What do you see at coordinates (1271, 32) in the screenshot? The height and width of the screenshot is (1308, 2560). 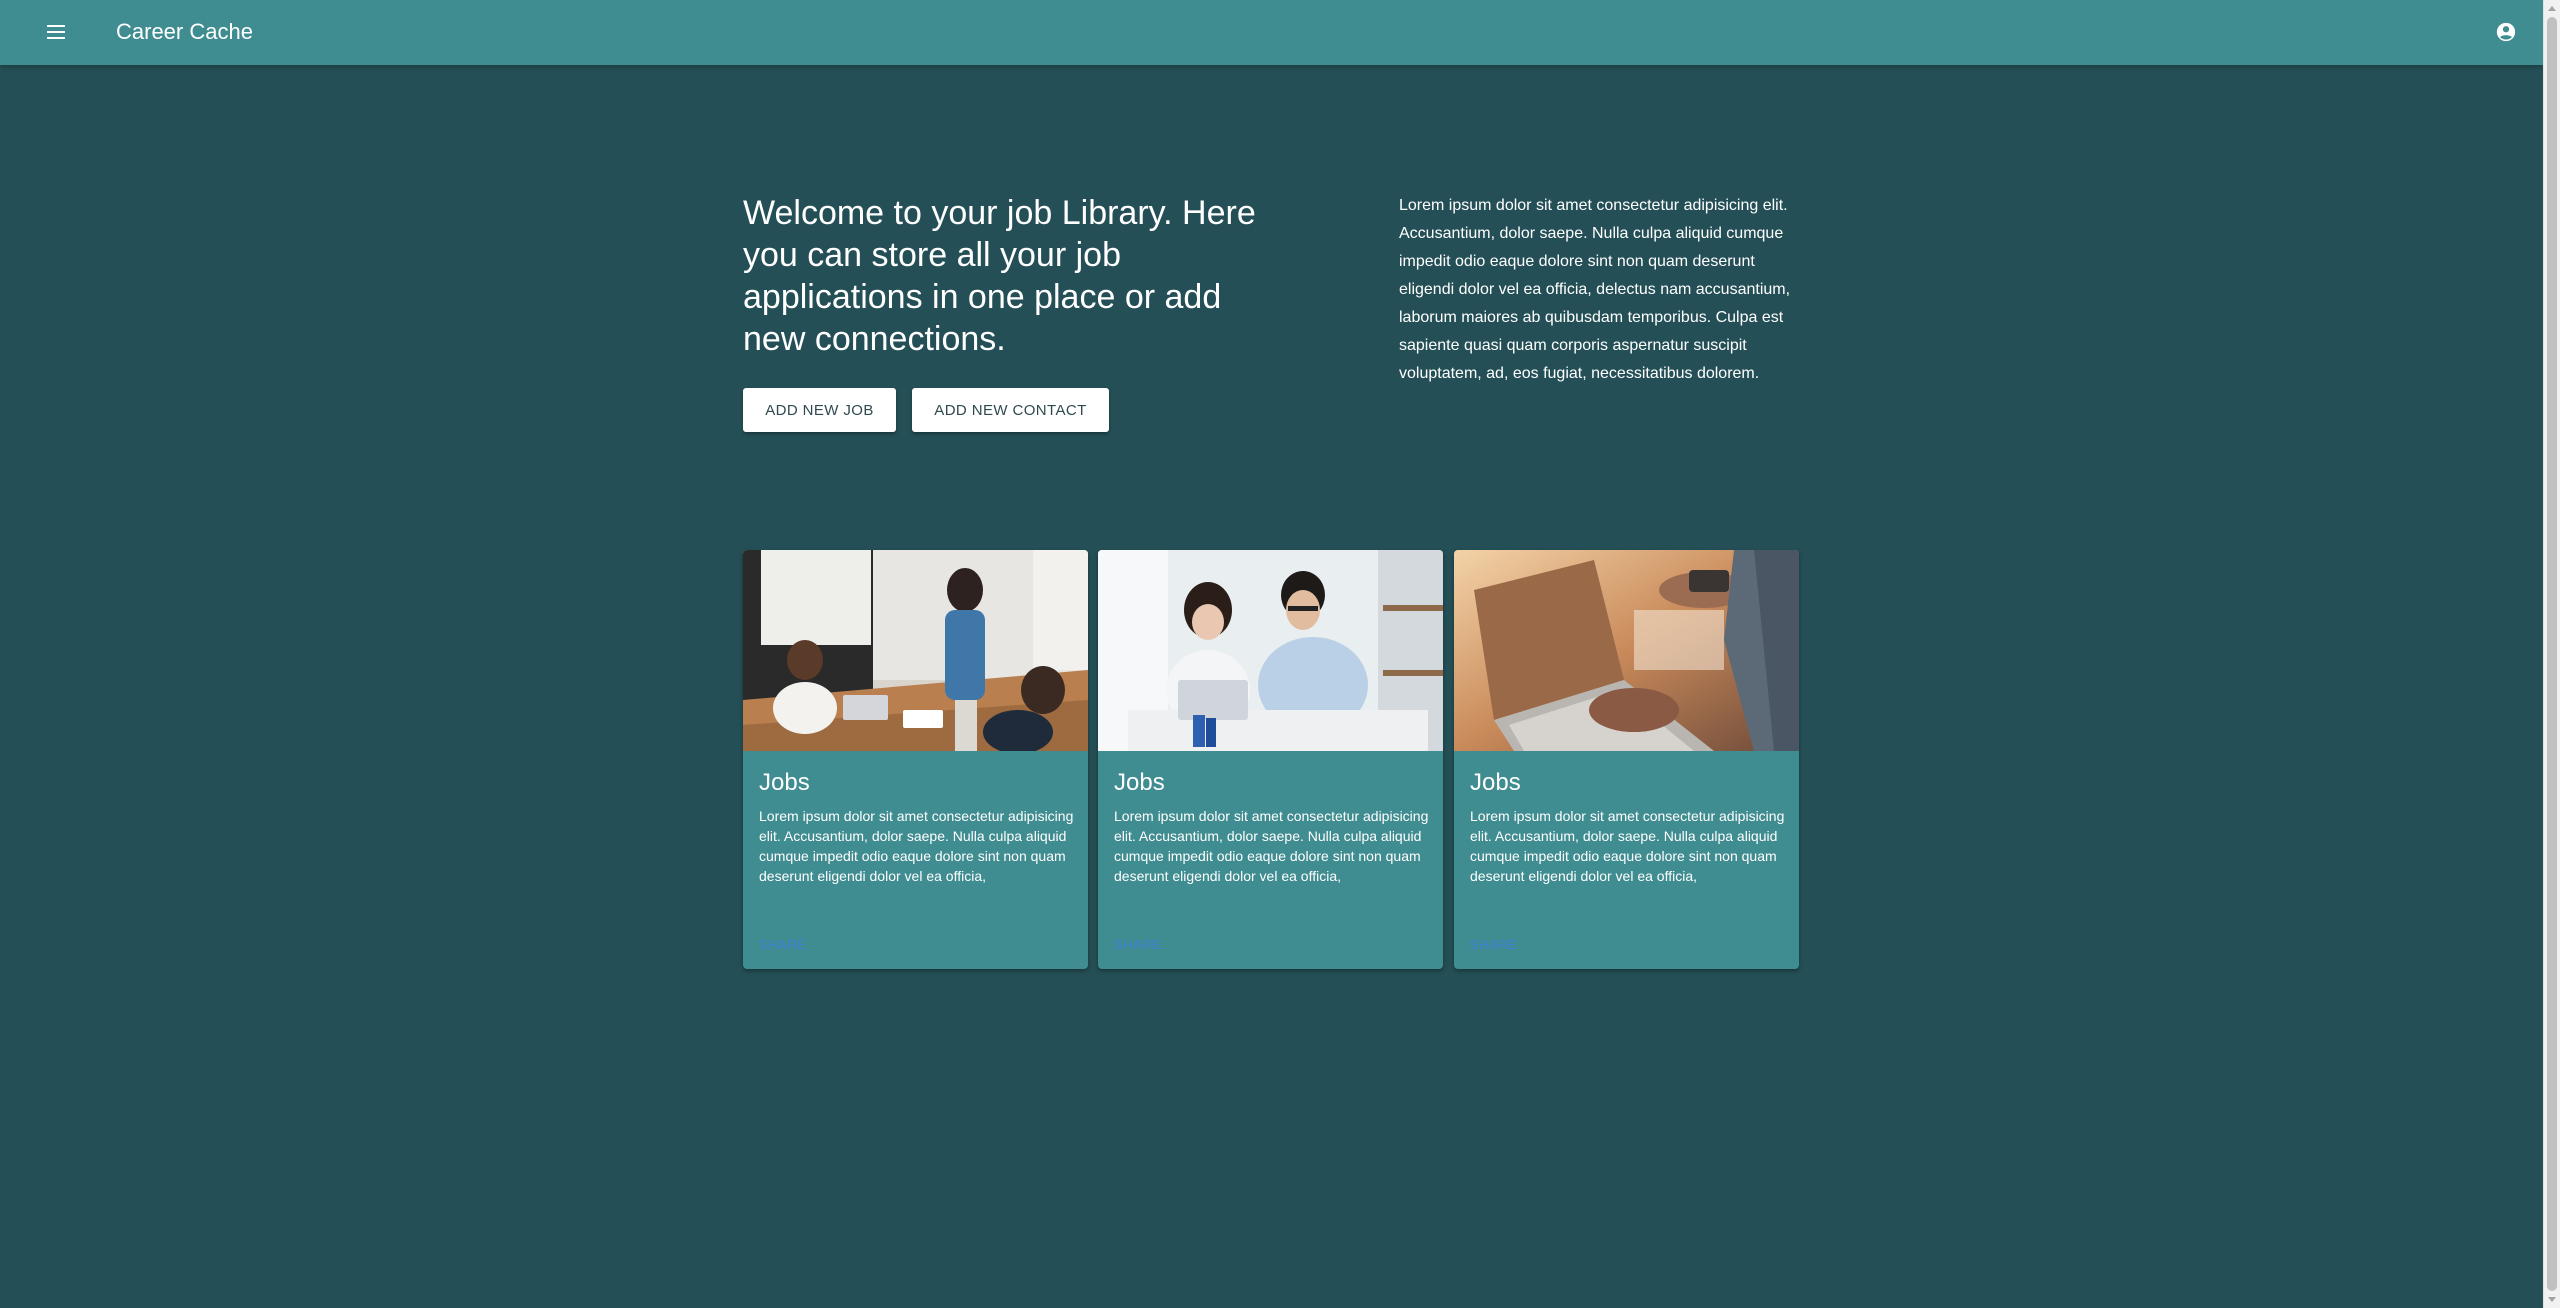 I see `app-bar: Career Cache` at bounding box center [1271, 32].